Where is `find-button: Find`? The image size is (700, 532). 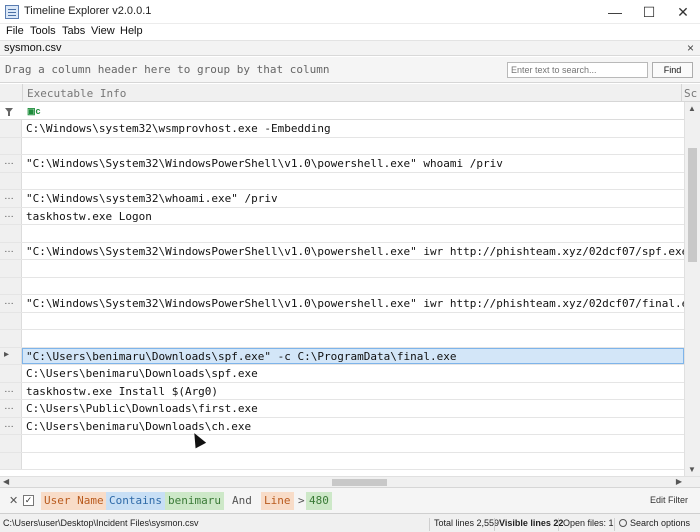
find-button: Find is located at coordinates (672, 70).